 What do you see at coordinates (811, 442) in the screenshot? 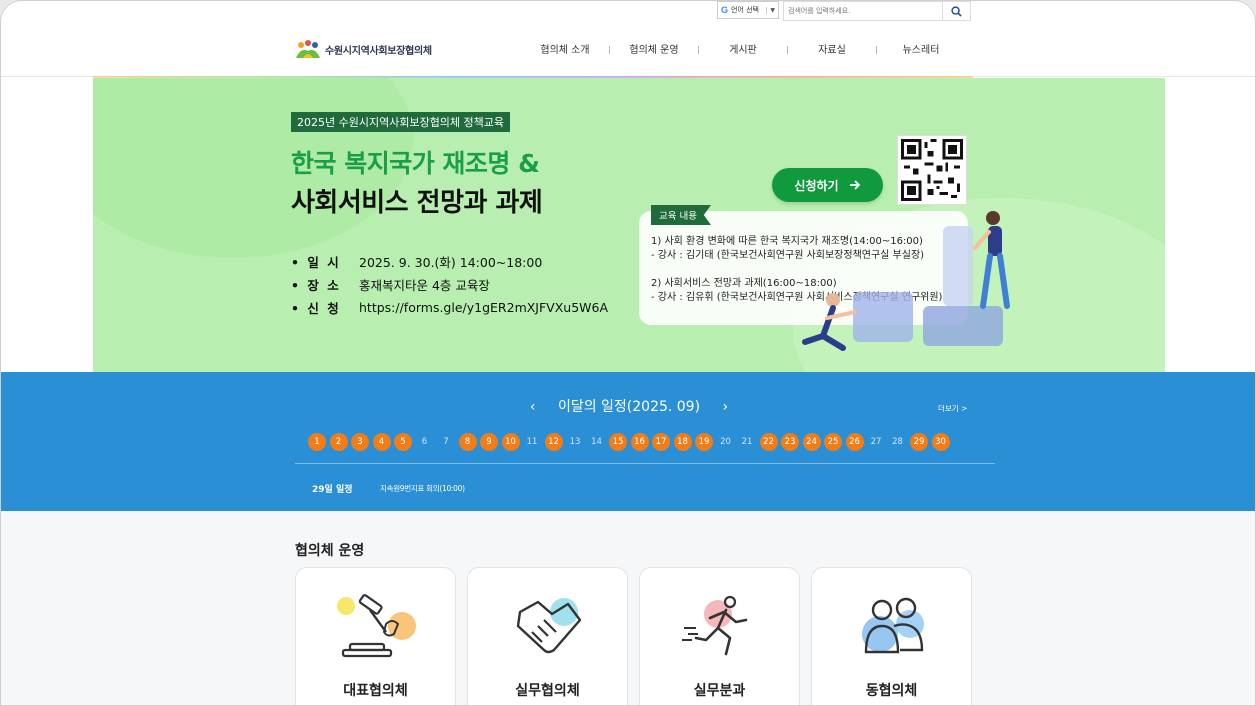
I see `day-24: 24` at bounding box center [811, 442].